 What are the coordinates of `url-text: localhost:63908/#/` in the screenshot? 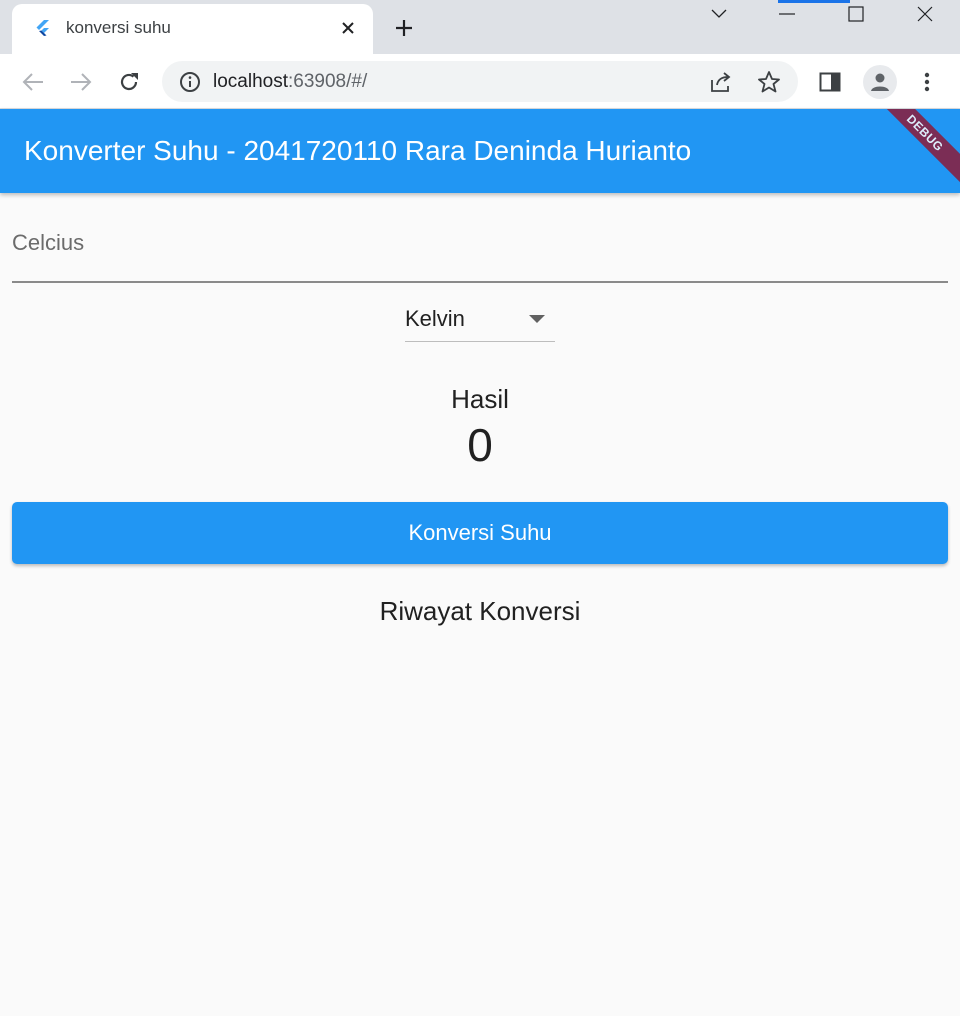 It's located at (290, 82).